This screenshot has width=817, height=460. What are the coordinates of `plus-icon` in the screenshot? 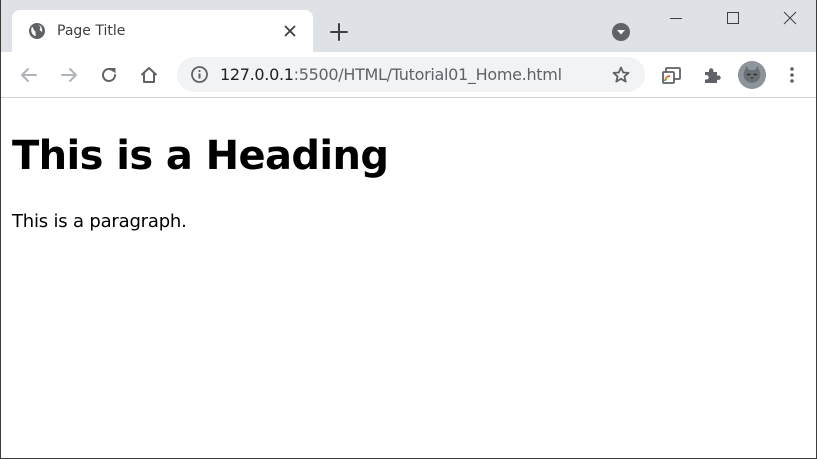 It's located at (339, 32).